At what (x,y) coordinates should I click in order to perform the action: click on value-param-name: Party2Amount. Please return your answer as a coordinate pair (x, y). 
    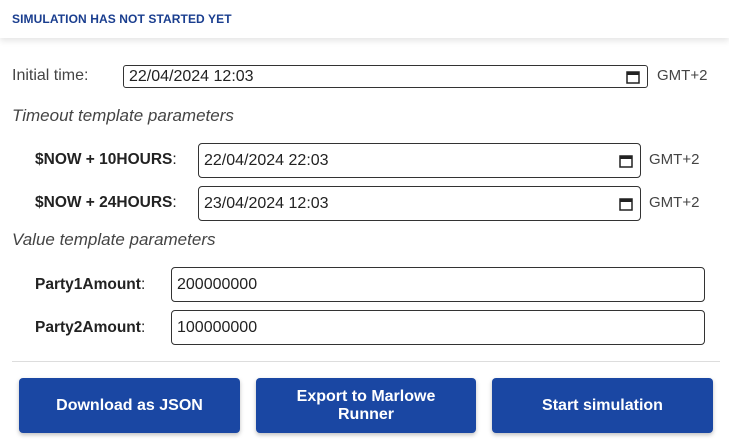
    Looking at the image, I should click on (88, 327).